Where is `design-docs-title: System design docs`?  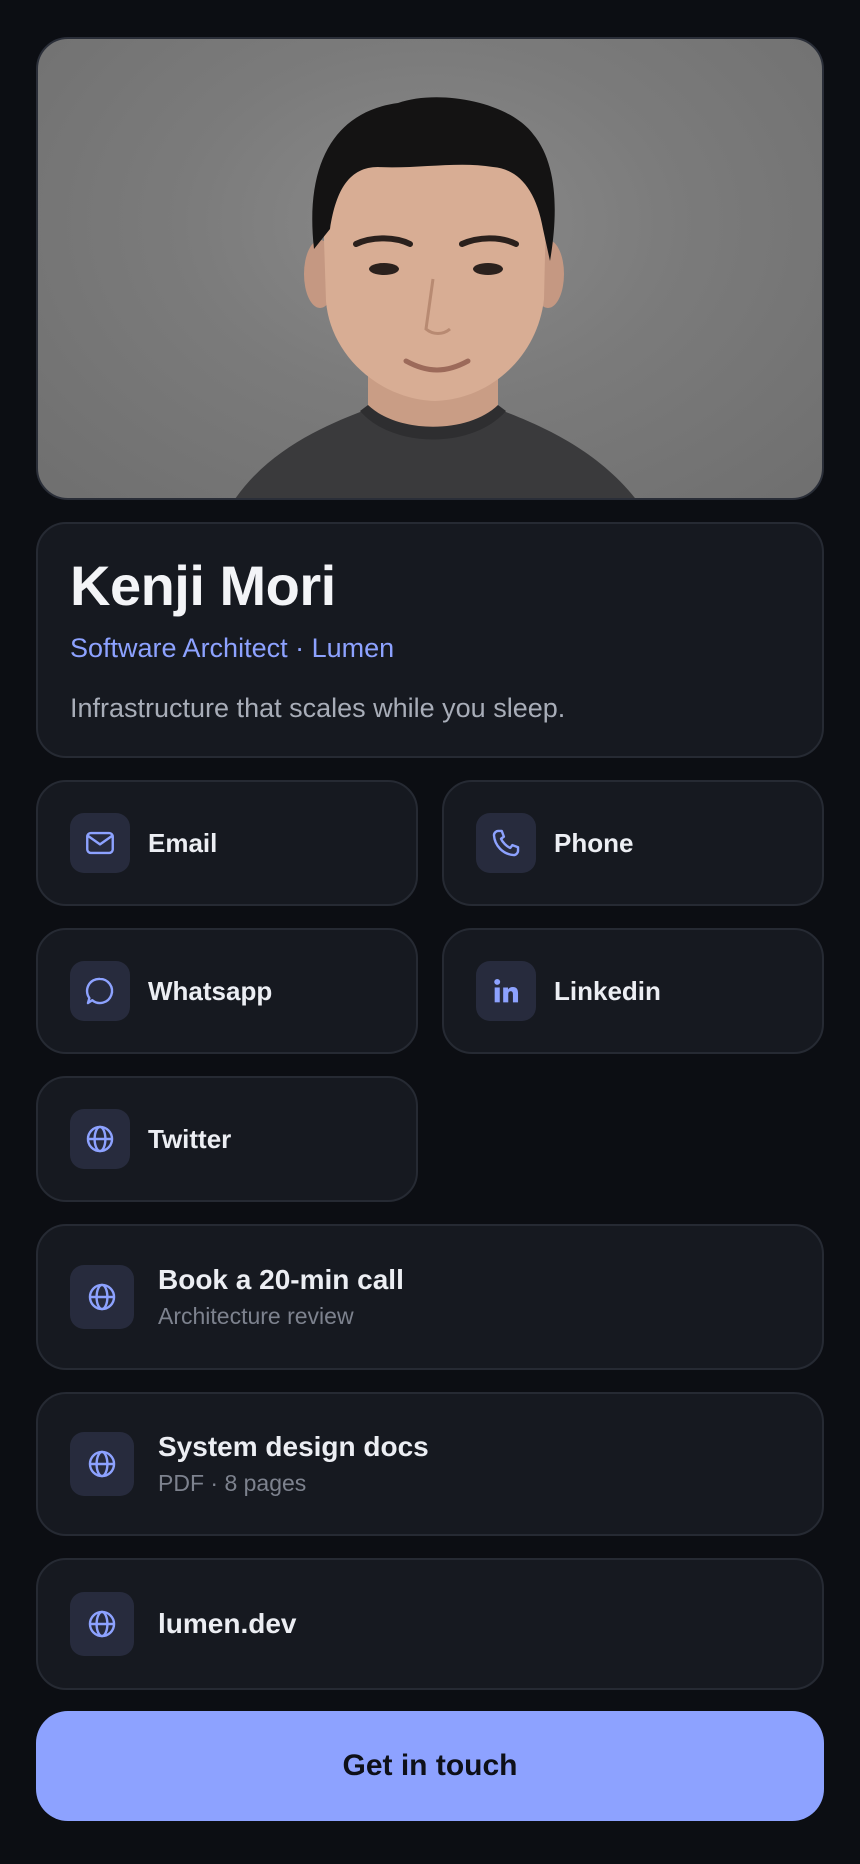 design-docs-title: System design docs is located at coordinates (293, 1446).